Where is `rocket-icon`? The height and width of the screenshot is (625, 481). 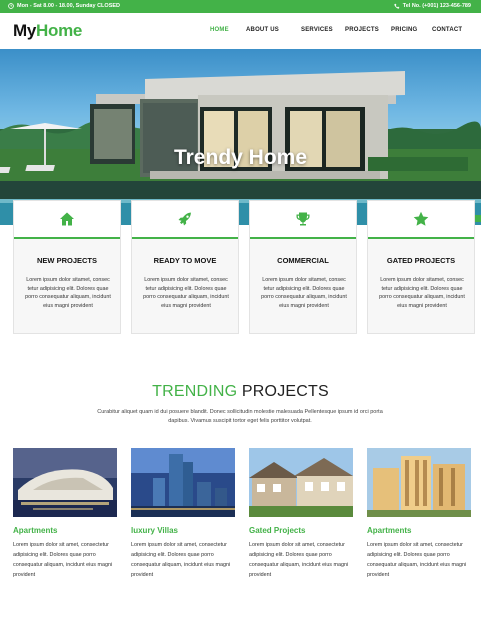 rocket-icon is located at coordinates (185, 219).